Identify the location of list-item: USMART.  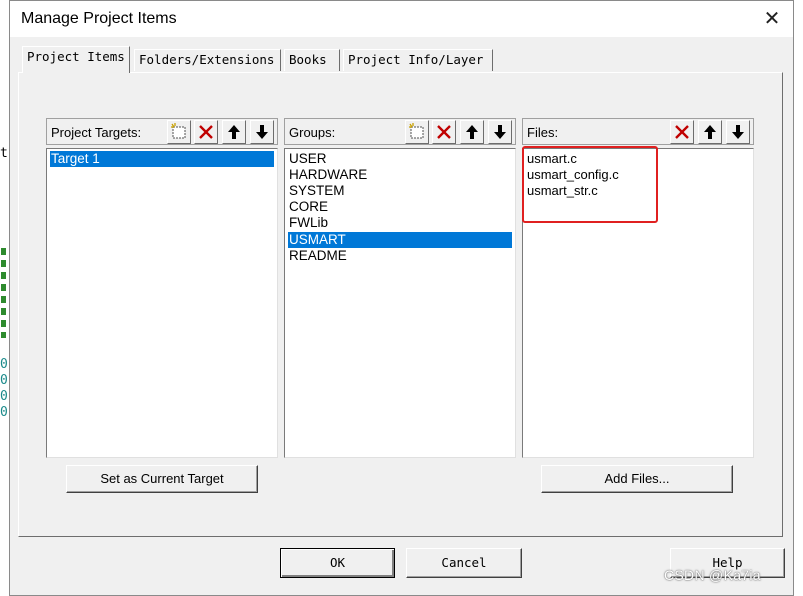
(400, 240).